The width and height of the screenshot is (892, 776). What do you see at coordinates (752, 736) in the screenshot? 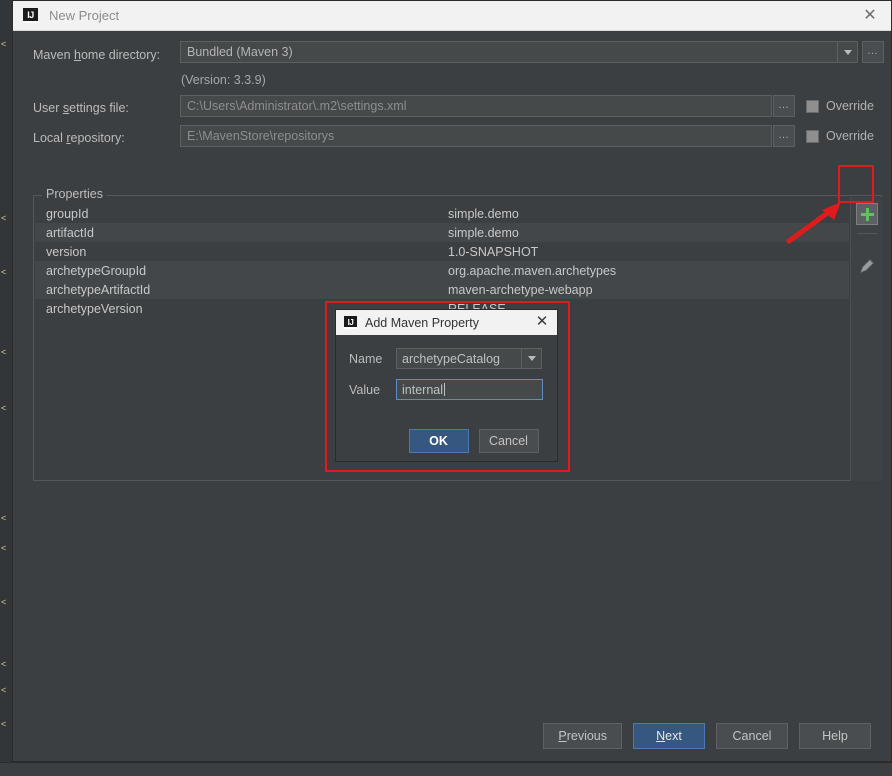
I see `cancel-button: Cancel` at bounding box center [752, 736].